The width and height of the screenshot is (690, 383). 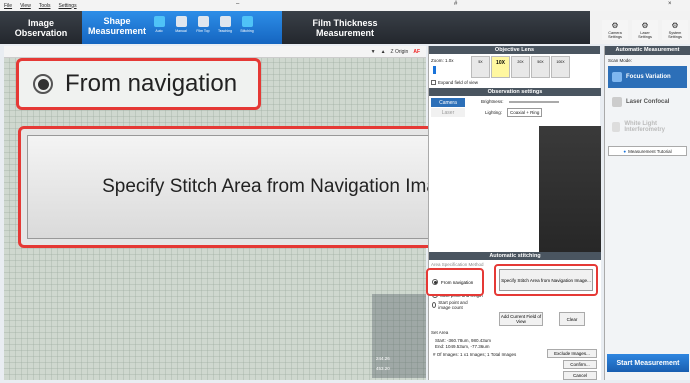 I want to click on lighting-select: Coaxial + Ring, so click(x=525, y=112).